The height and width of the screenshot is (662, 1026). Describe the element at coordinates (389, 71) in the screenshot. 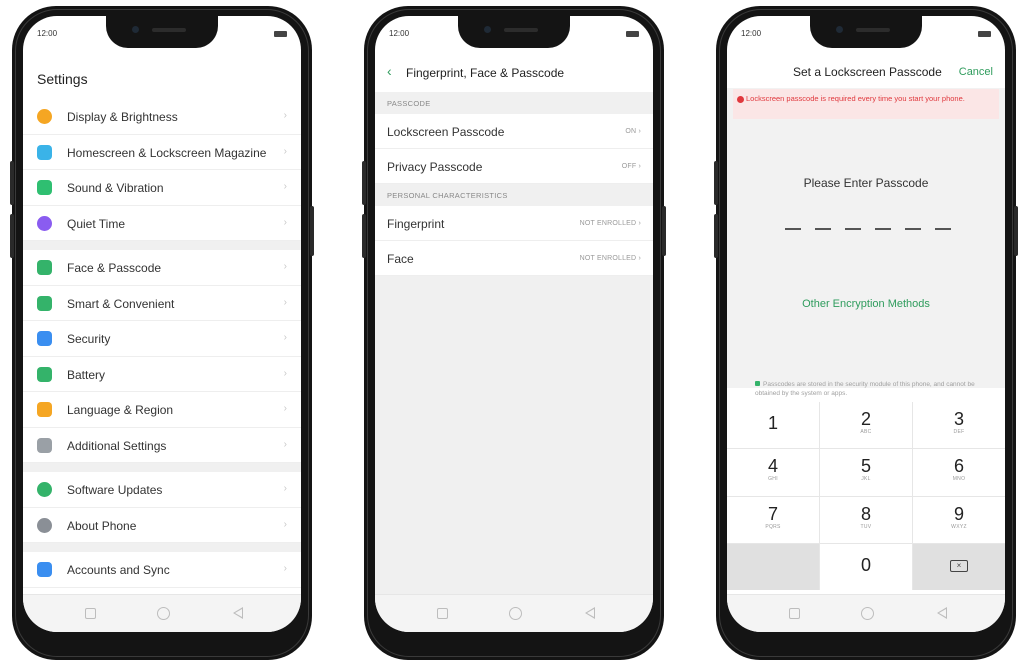

I see `chevron-left-icon: ‹` at that location.